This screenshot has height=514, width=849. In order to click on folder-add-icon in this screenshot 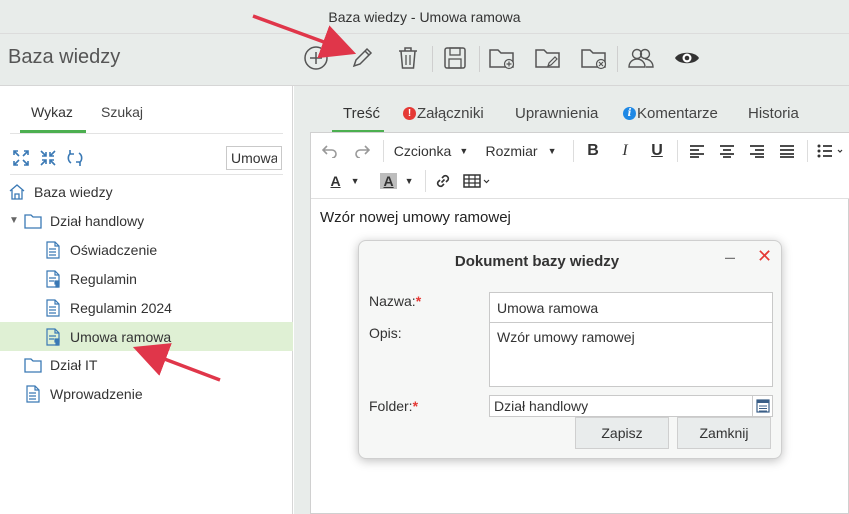, I will do `click(502, 58)`.